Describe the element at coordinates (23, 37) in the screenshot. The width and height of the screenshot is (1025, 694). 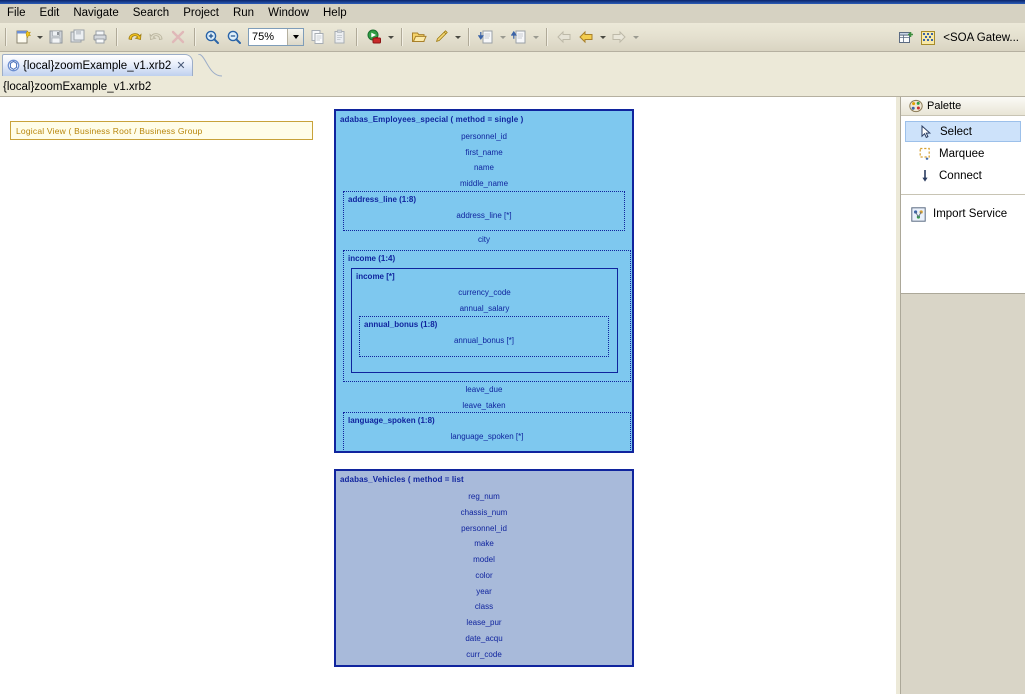
I see `new-wizard-icon` at that location.